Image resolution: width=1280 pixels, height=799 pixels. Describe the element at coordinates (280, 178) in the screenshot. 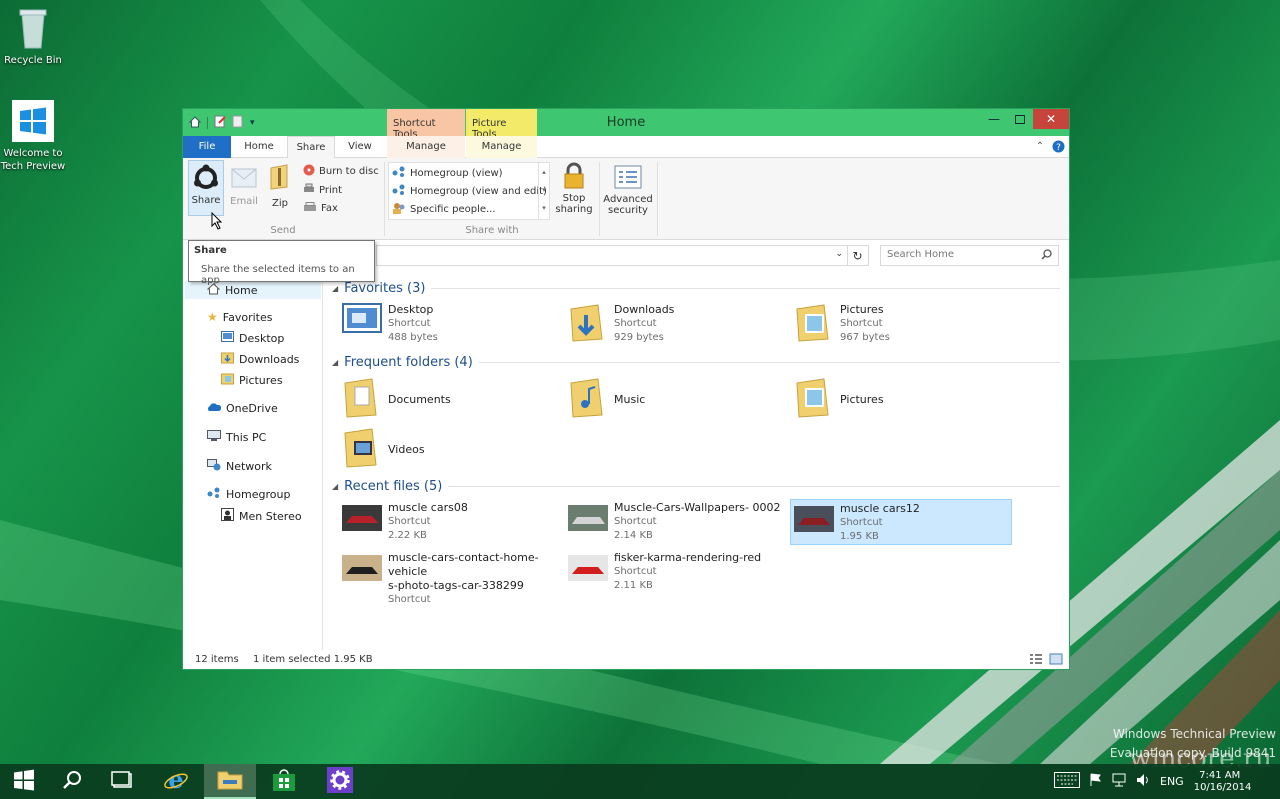

I see `zip-folder-icon` at that location.